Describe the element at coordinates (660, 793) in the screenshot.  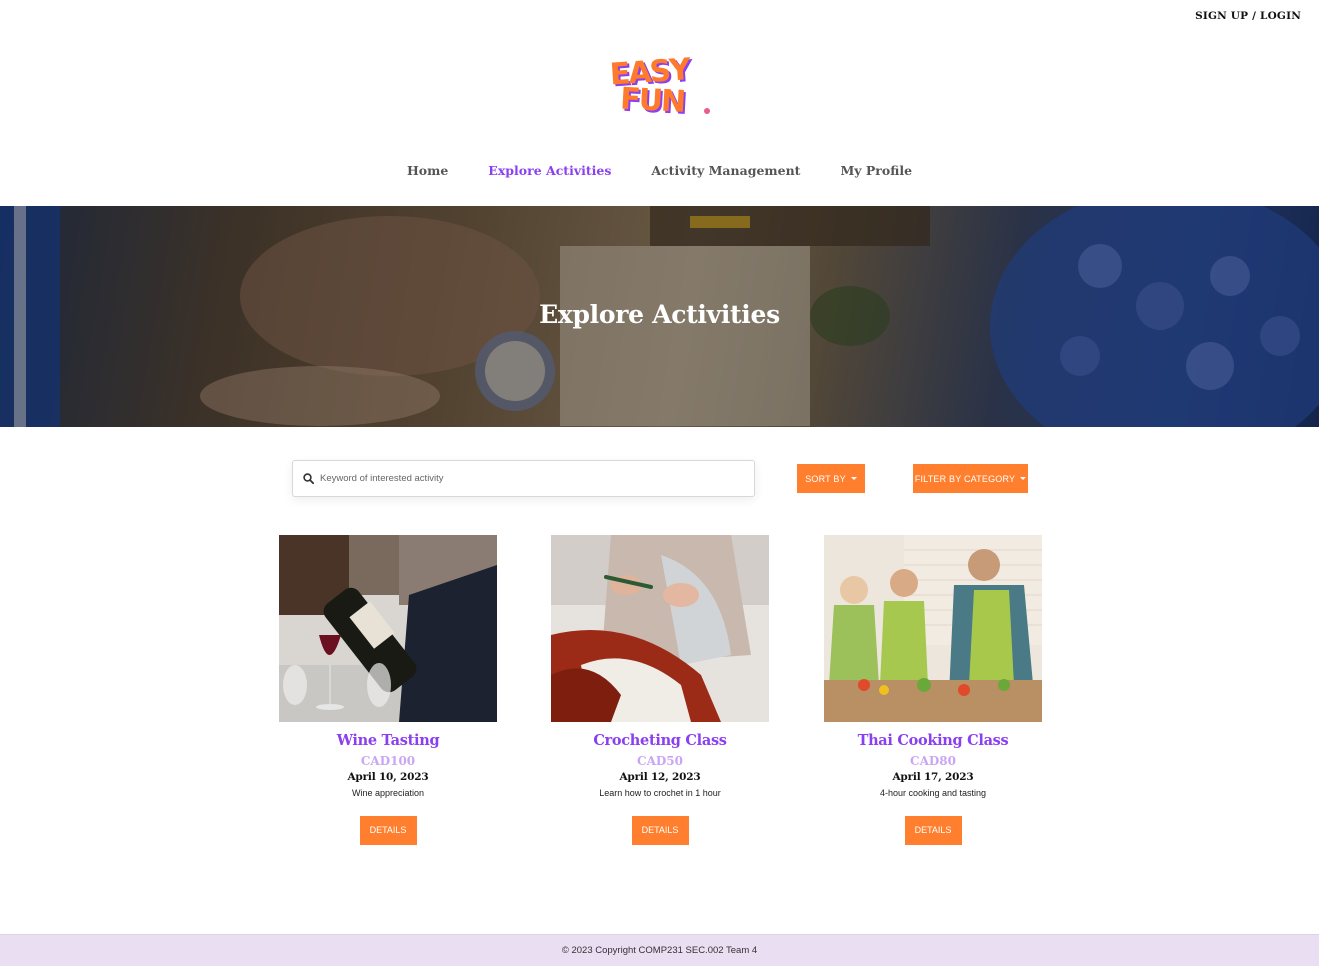
I see `activity-description: Learn how to crochet in 1 hour` at that location.